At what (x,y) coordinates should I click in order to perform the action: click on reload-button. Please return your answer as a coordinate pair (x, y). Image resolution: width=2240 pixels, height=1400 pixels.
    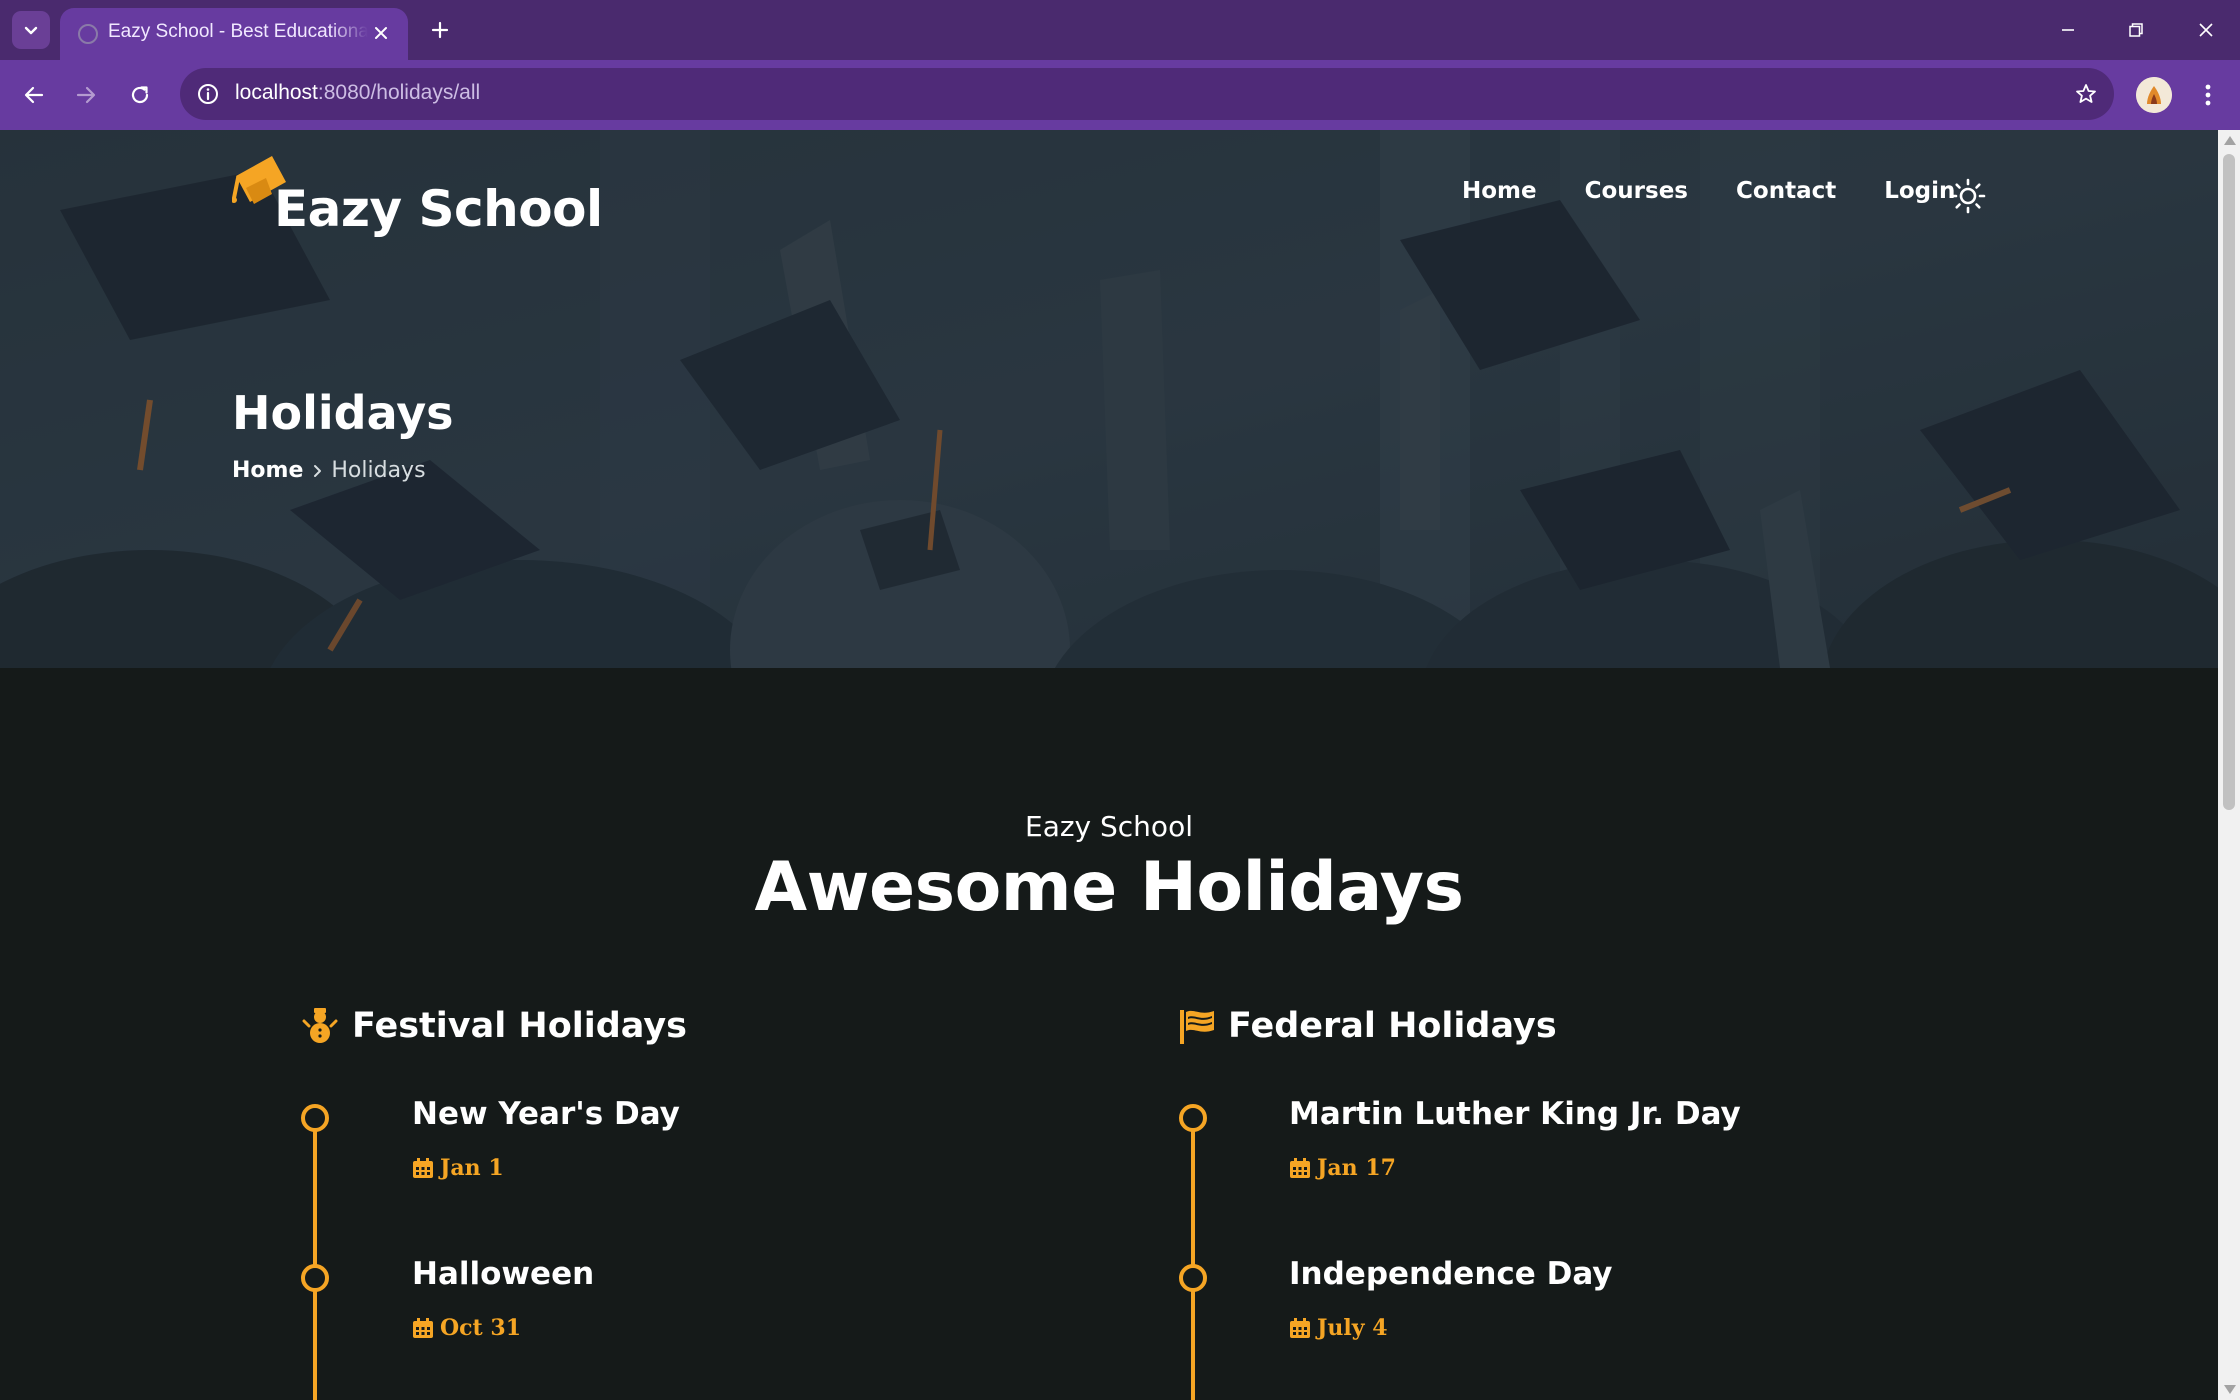
    Looking at the image, I should click on (140, 95).